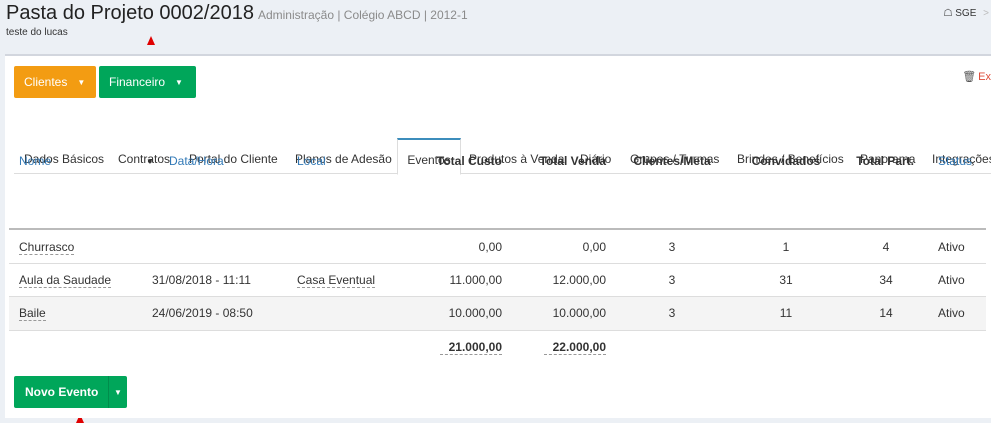 This screenshot has width=991, height=423. What do you see at coordinates (969, 77) in the screenshot?
I see `trash-icon: 🗑` at bounding box center [969, 77].